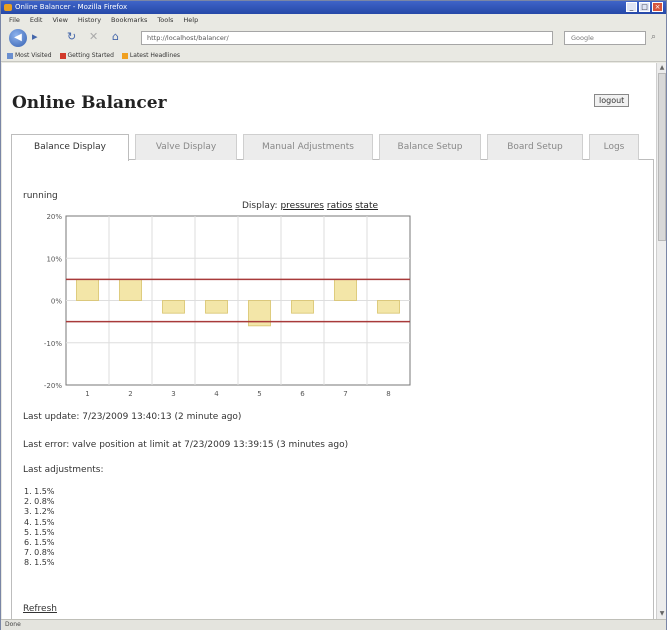  Describe the element at coordinates (39, 553) in the screenshot. I see `adjustment-item: 7. 0.8%` at that location.